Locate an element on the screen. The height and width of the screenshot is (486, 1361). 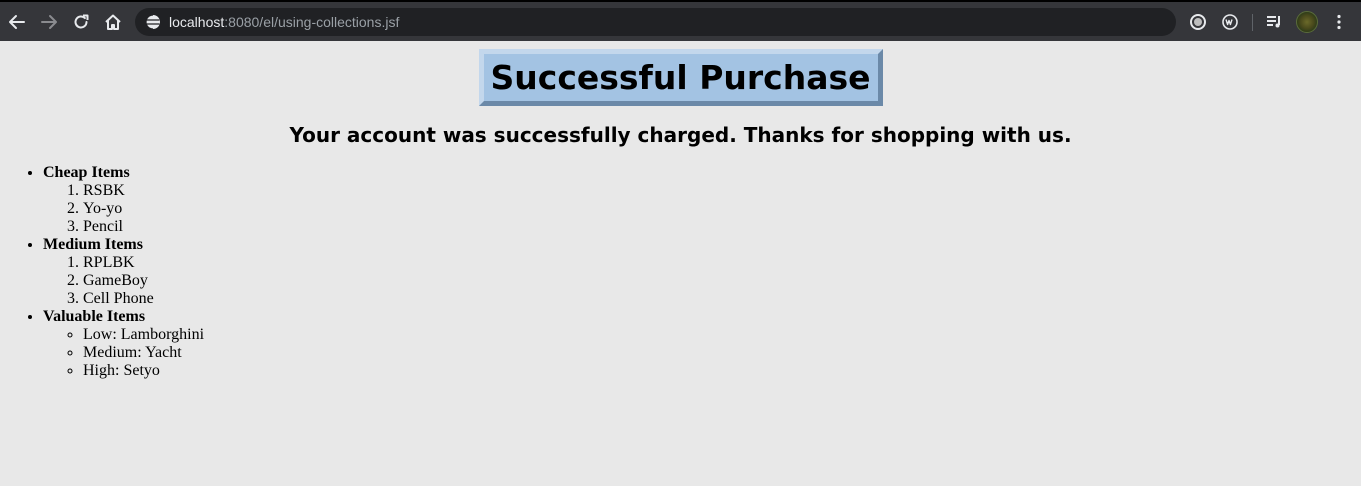
medium-items-list: RPLBK GameBoy Cell Phone is located at coordinates (123, 281).